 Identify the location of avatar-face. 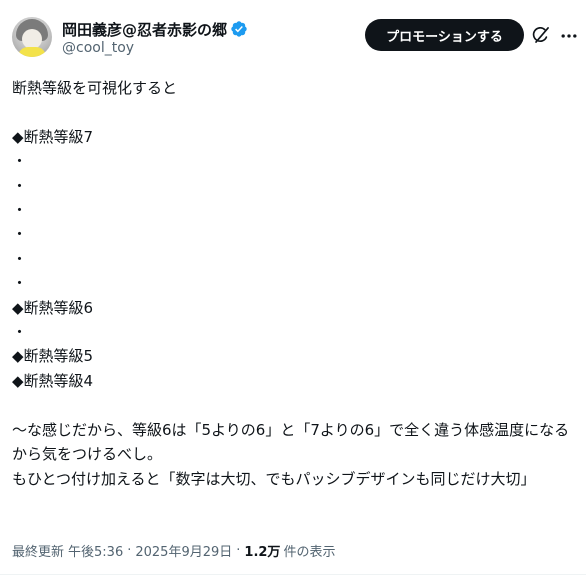
(32, 39).